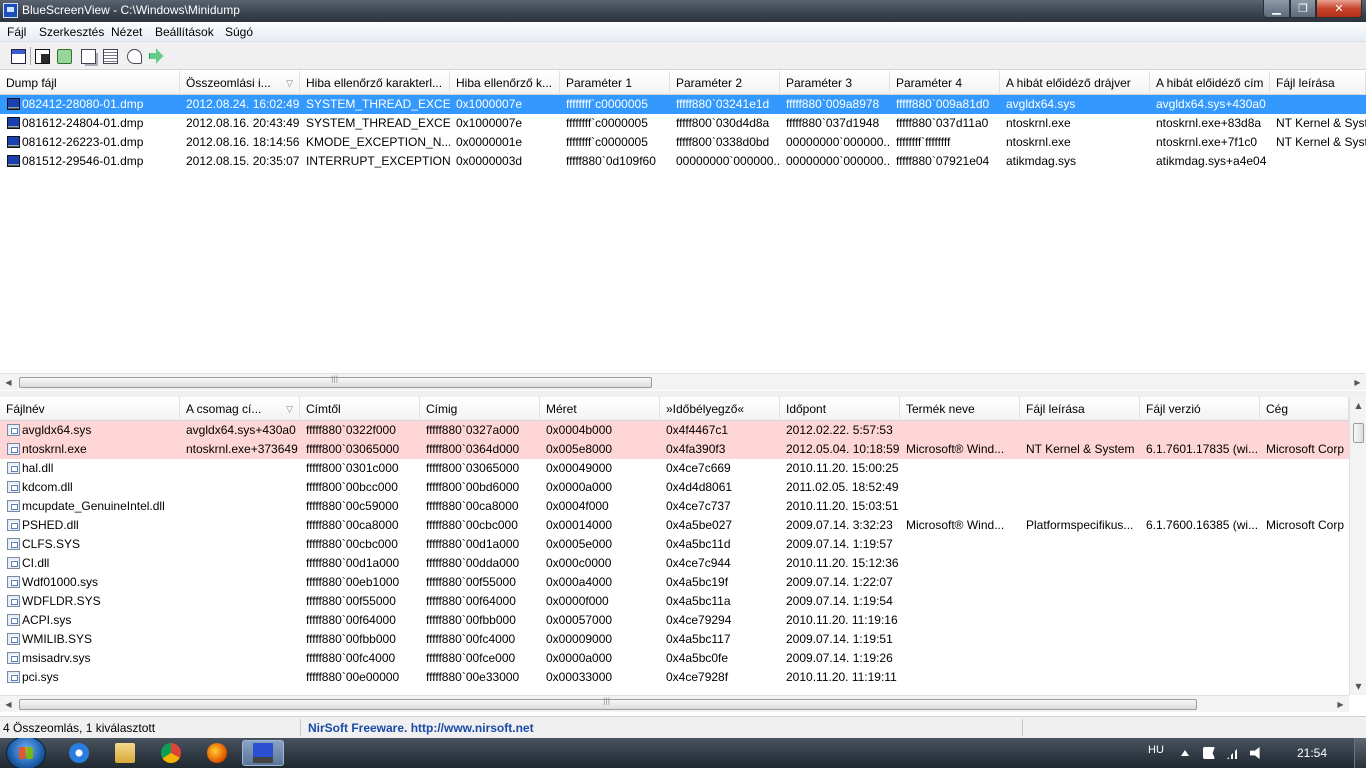  Describe the element at coordinates (156, 56) in the screenshot. I see `exit-button` at that location.